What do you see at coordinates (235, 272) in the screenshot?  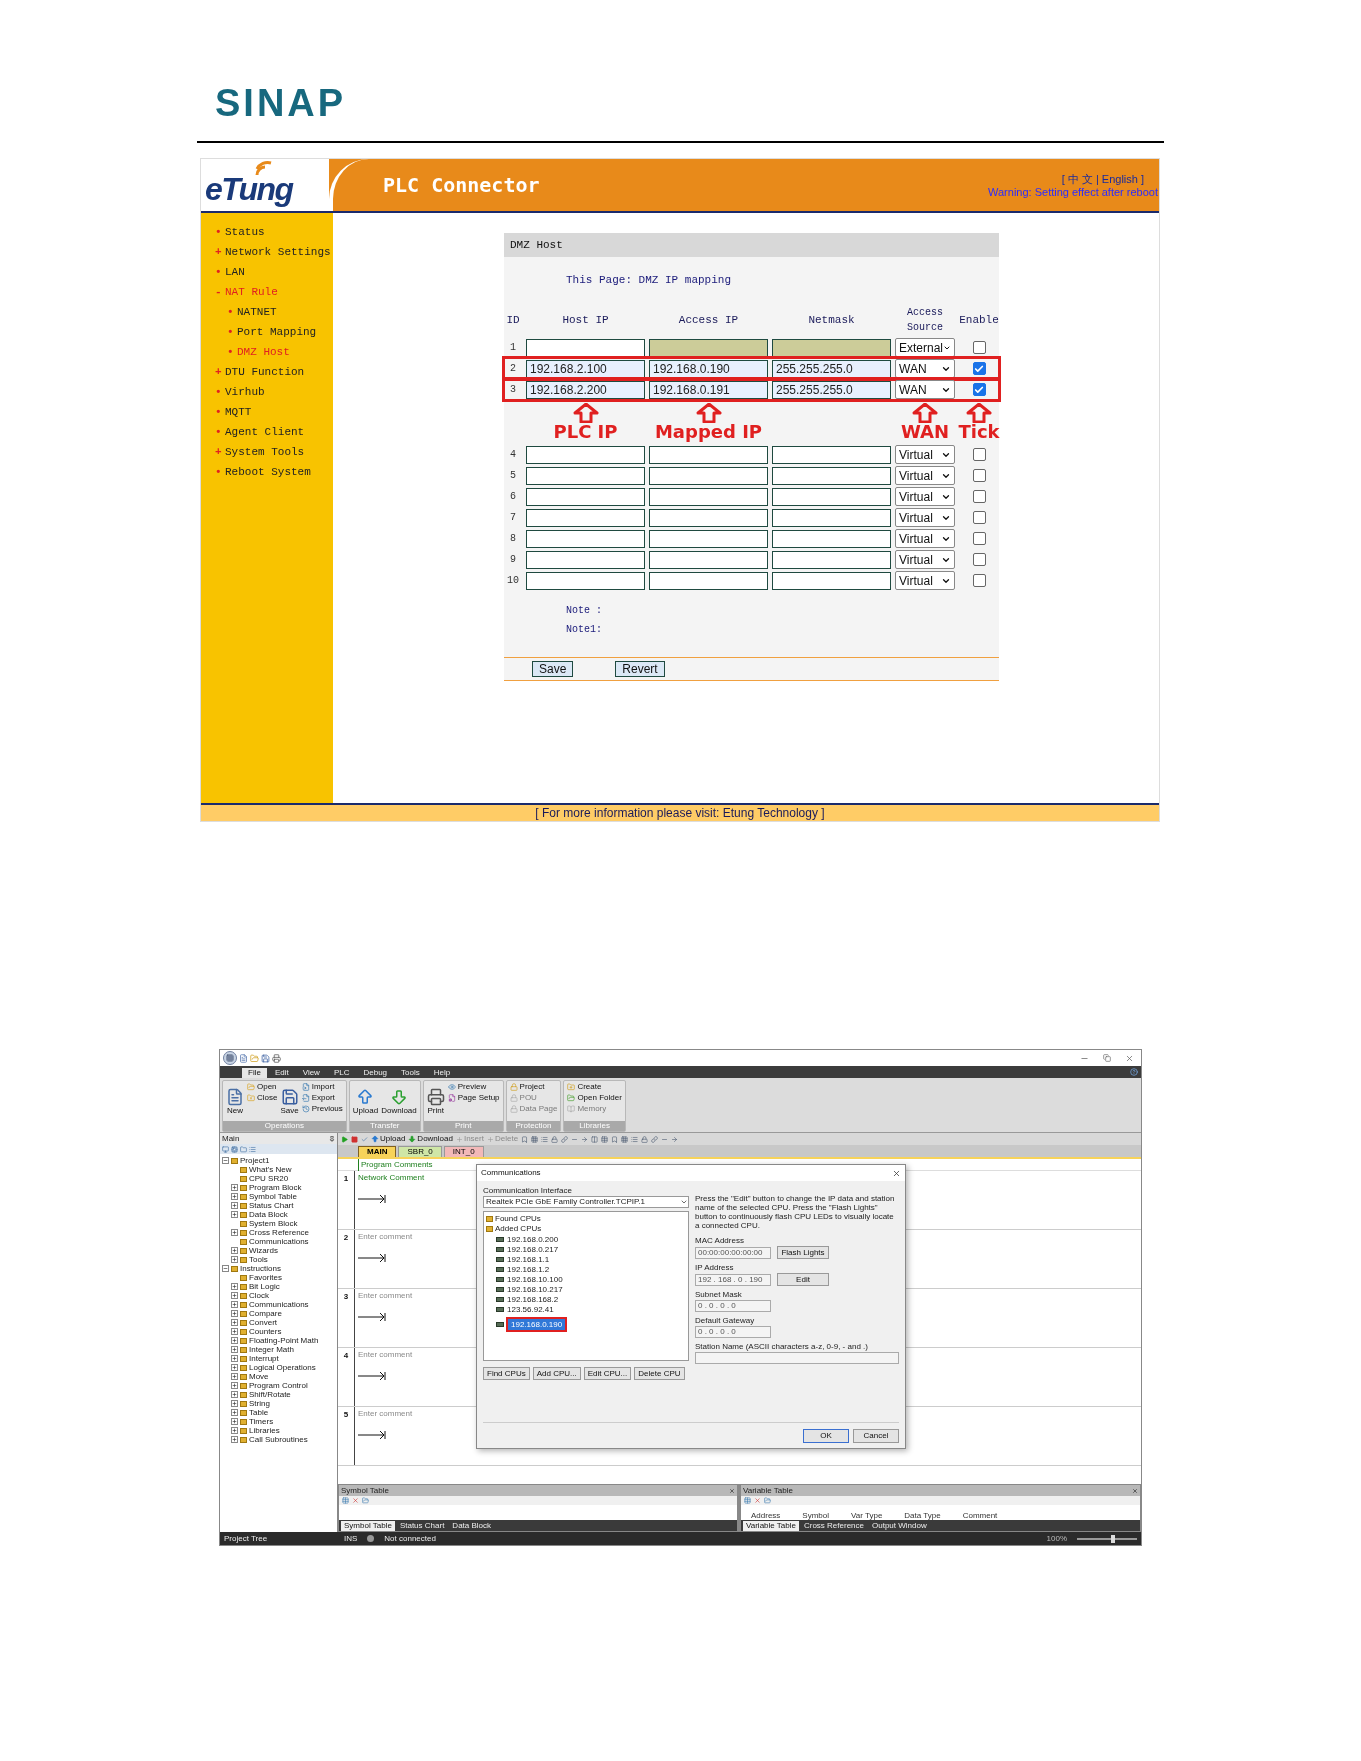 I see `nav-link: LAN` at bounding box center [235, 272].